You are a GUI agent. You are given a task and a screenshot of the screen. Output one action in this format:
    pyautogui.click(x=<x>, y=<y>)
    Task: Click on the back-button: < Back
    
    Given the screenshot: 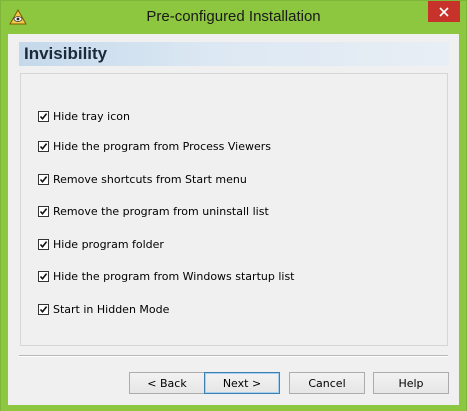 What is the action you would take?
    pyautogui.click(x=167, y=383)
    